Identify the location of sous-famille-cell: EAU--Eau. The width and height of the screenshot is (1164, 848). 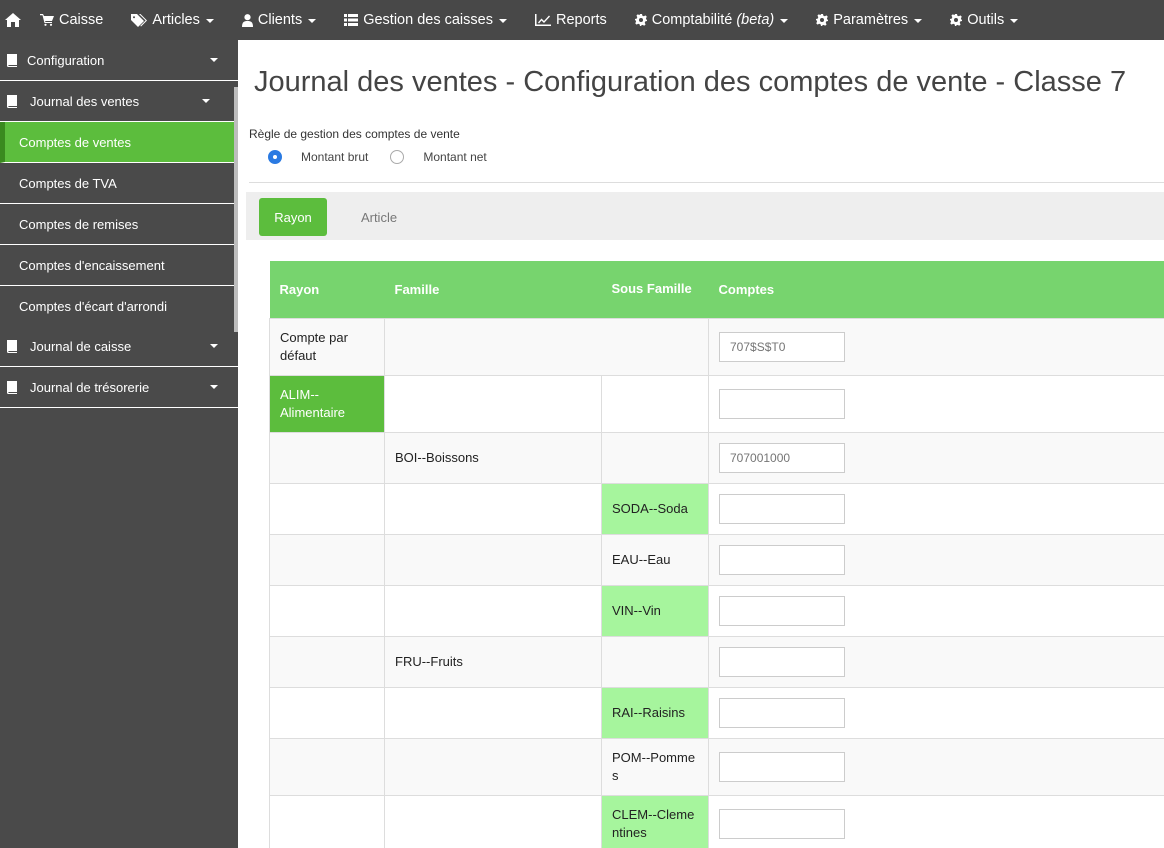
(655, 559).